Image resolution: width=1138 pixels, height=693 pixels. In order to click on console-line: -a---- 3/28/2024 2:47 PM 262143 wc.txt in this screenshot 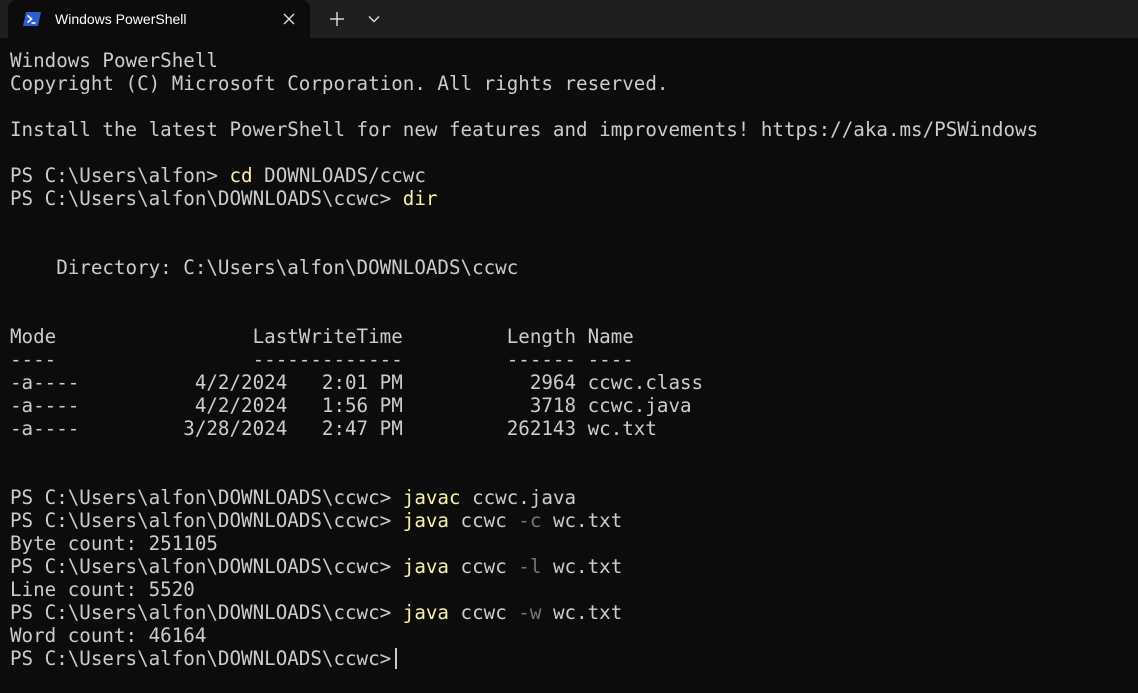, I will do `click(524, 428)`.